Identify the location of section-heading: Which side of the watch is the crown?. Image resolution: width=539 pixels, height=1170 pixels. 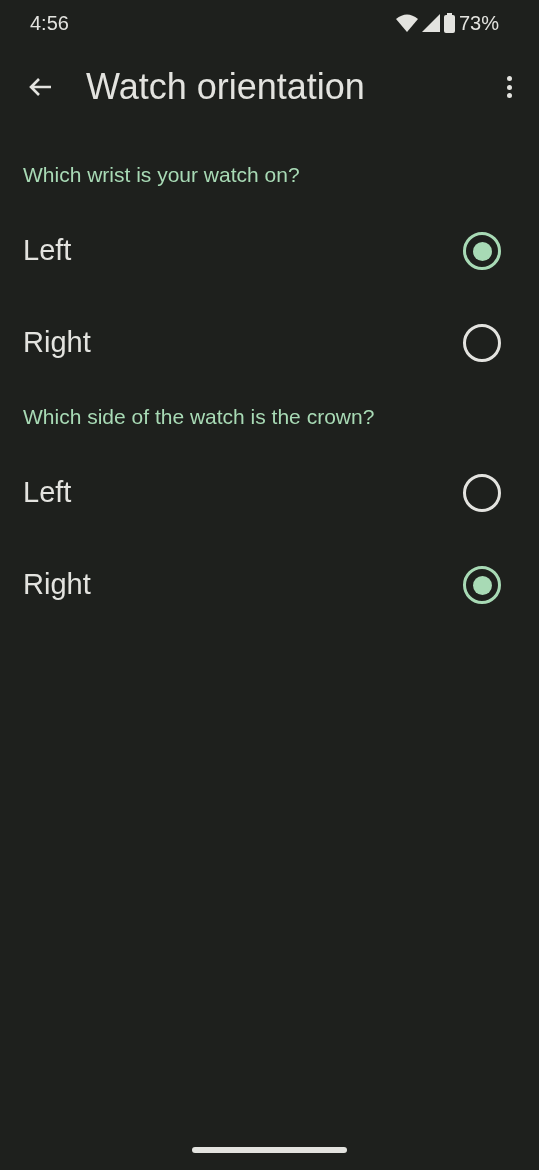
(199, 416).